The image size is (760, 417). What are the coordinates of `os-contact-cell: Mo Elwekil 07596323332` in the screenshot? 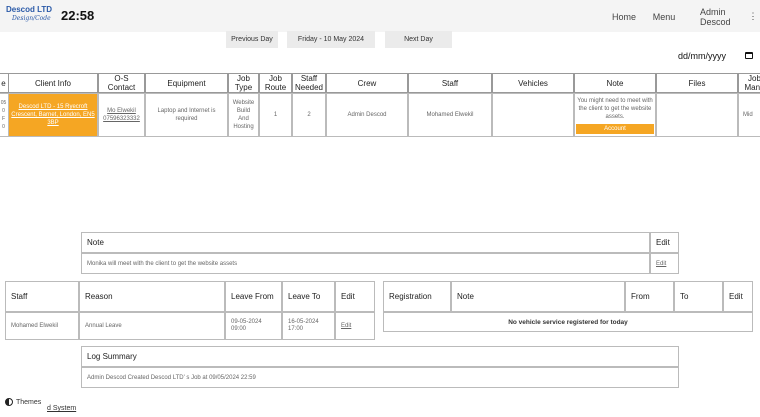 It's located at (121, 115).